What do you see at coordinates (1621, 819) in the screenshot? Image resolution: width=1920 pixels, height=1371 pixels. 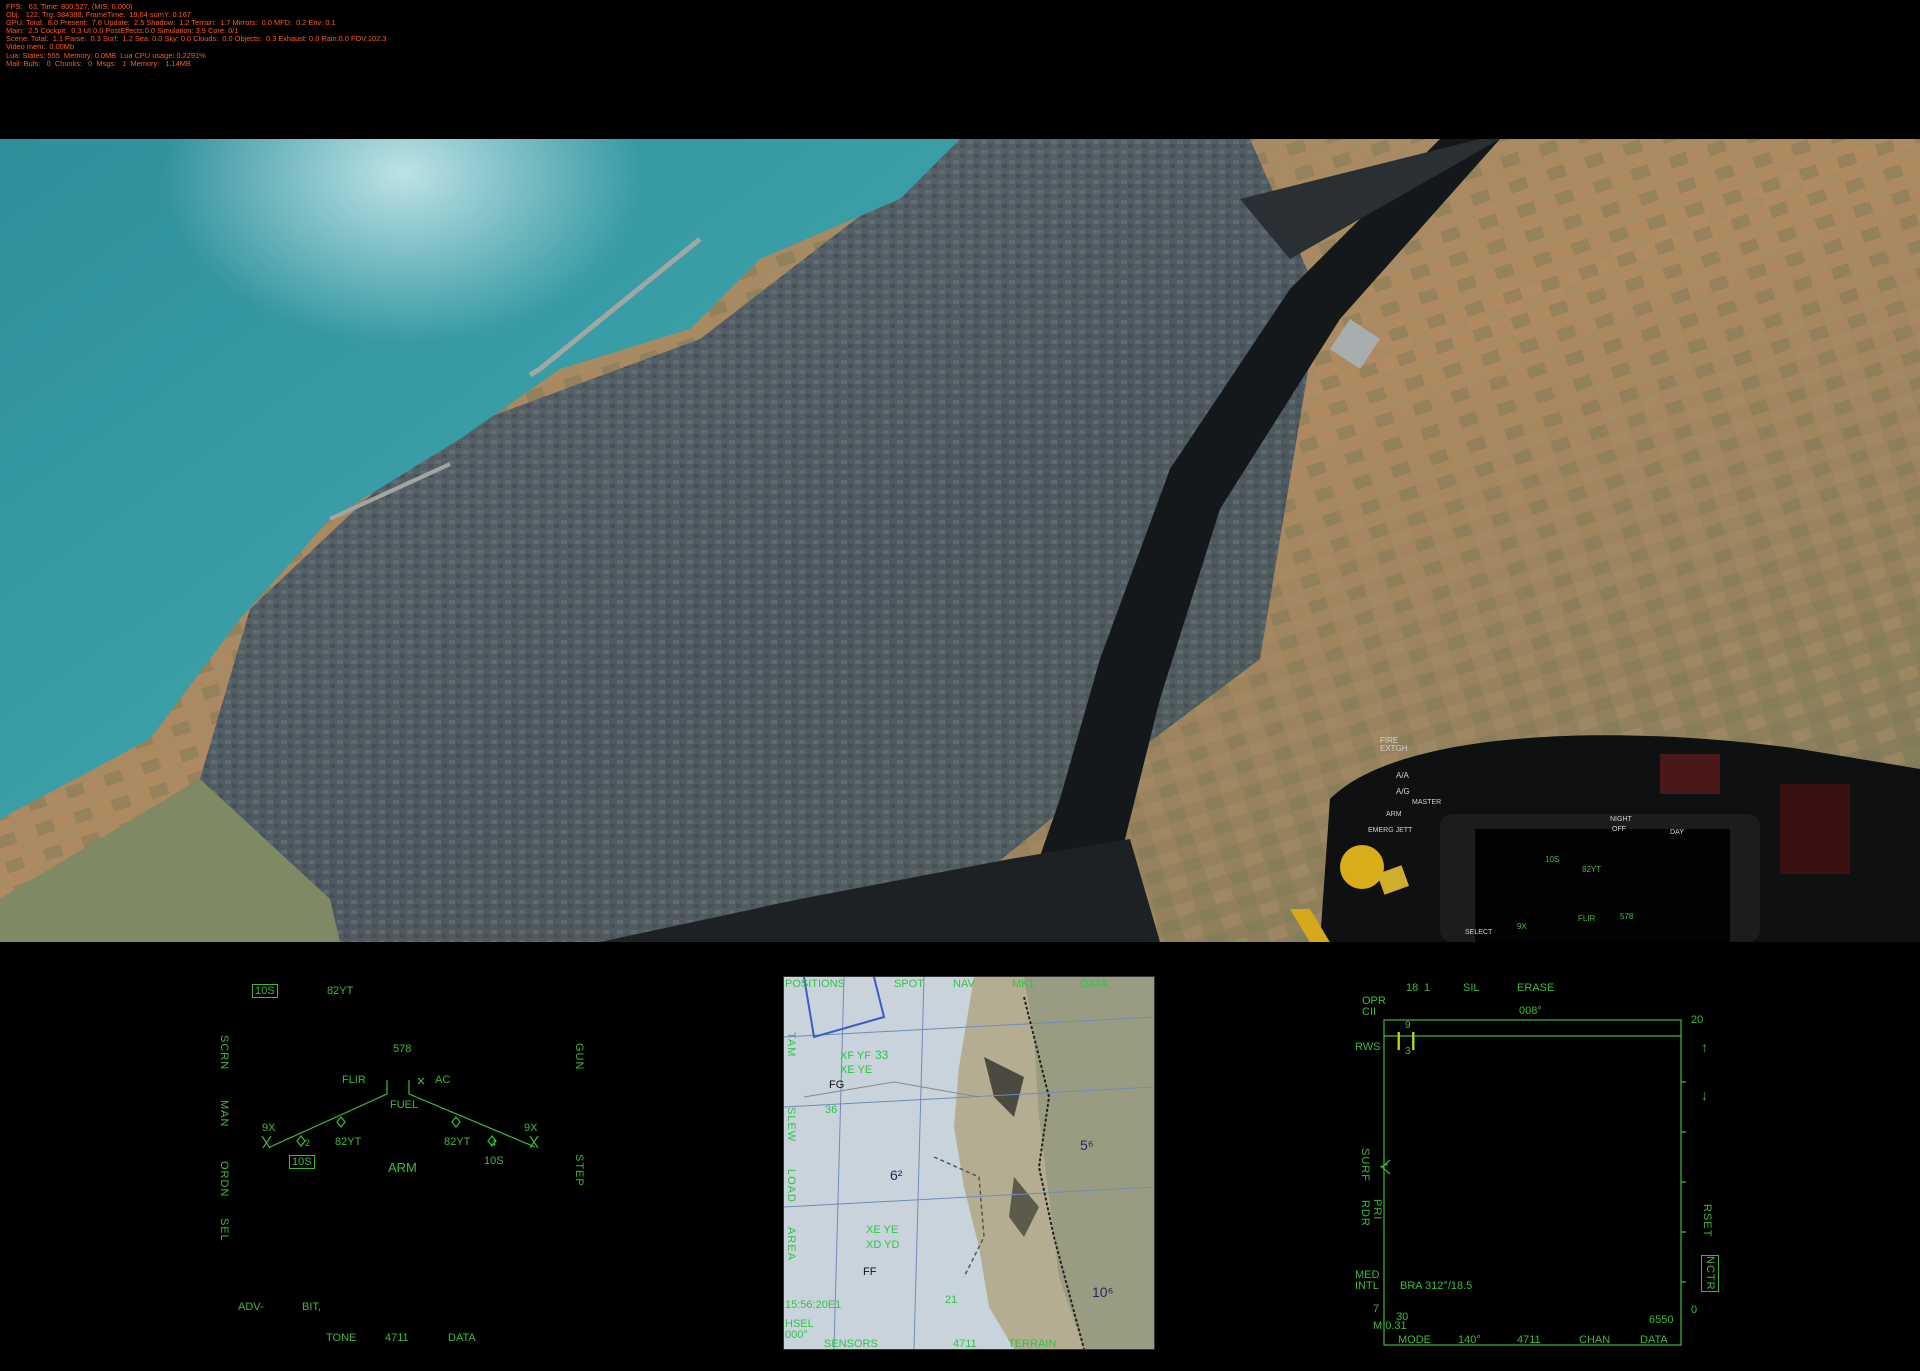 I see `night-label: NIGHT` at bounding box center [1621, 819].